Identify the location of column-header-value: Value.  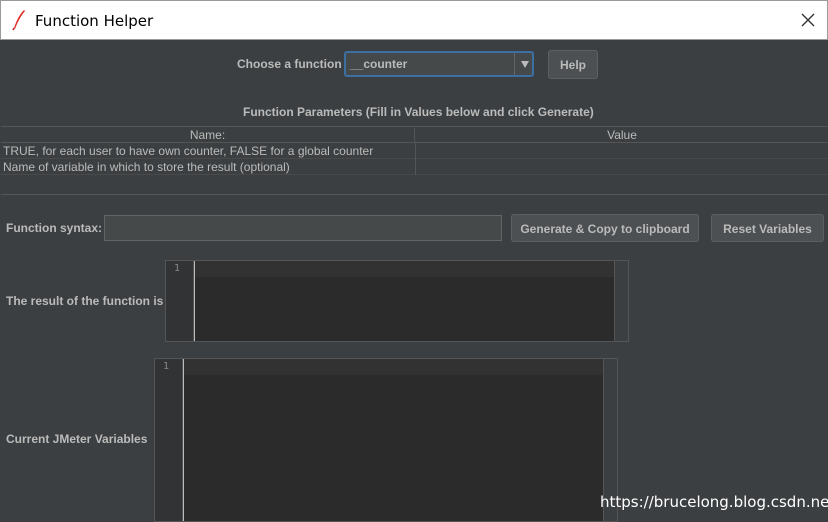
(622, 135).